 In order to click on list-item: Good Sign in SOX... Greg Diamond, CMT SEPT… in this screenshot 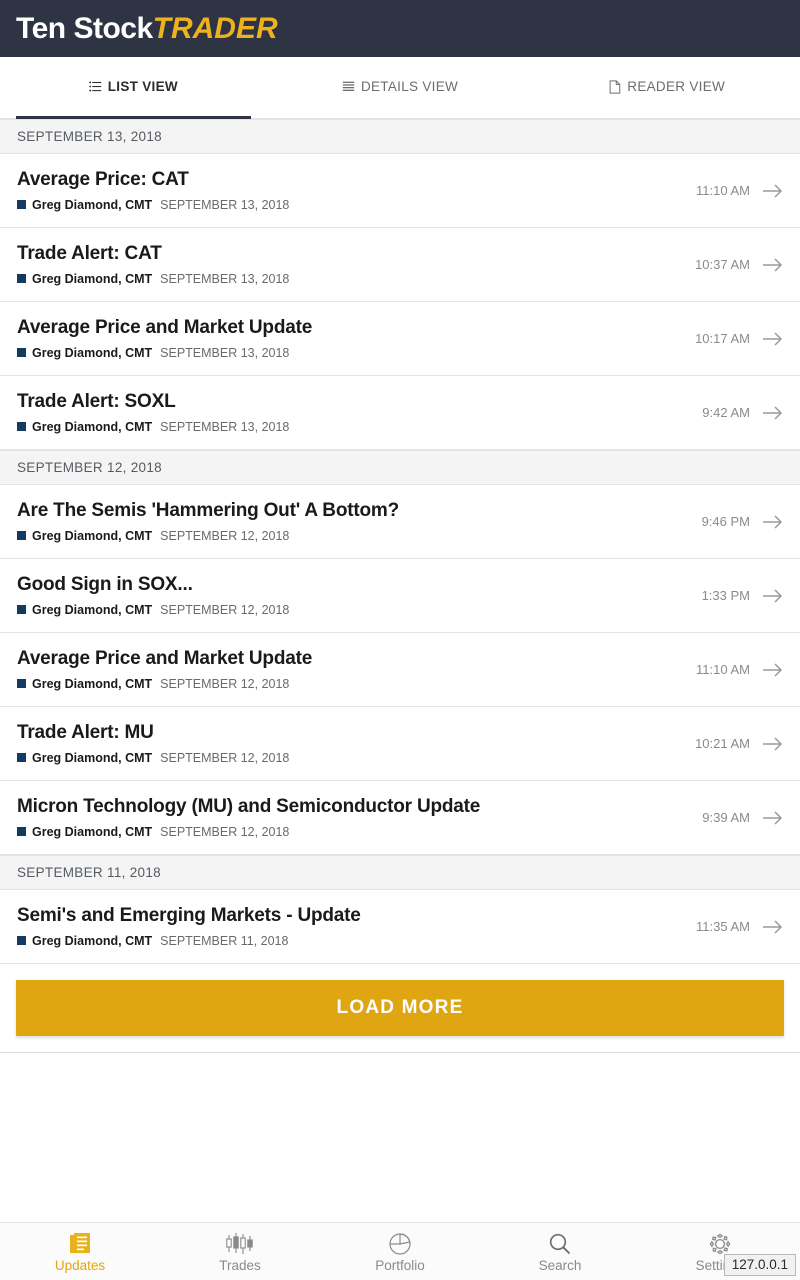, I will do `click(400, 596)`.